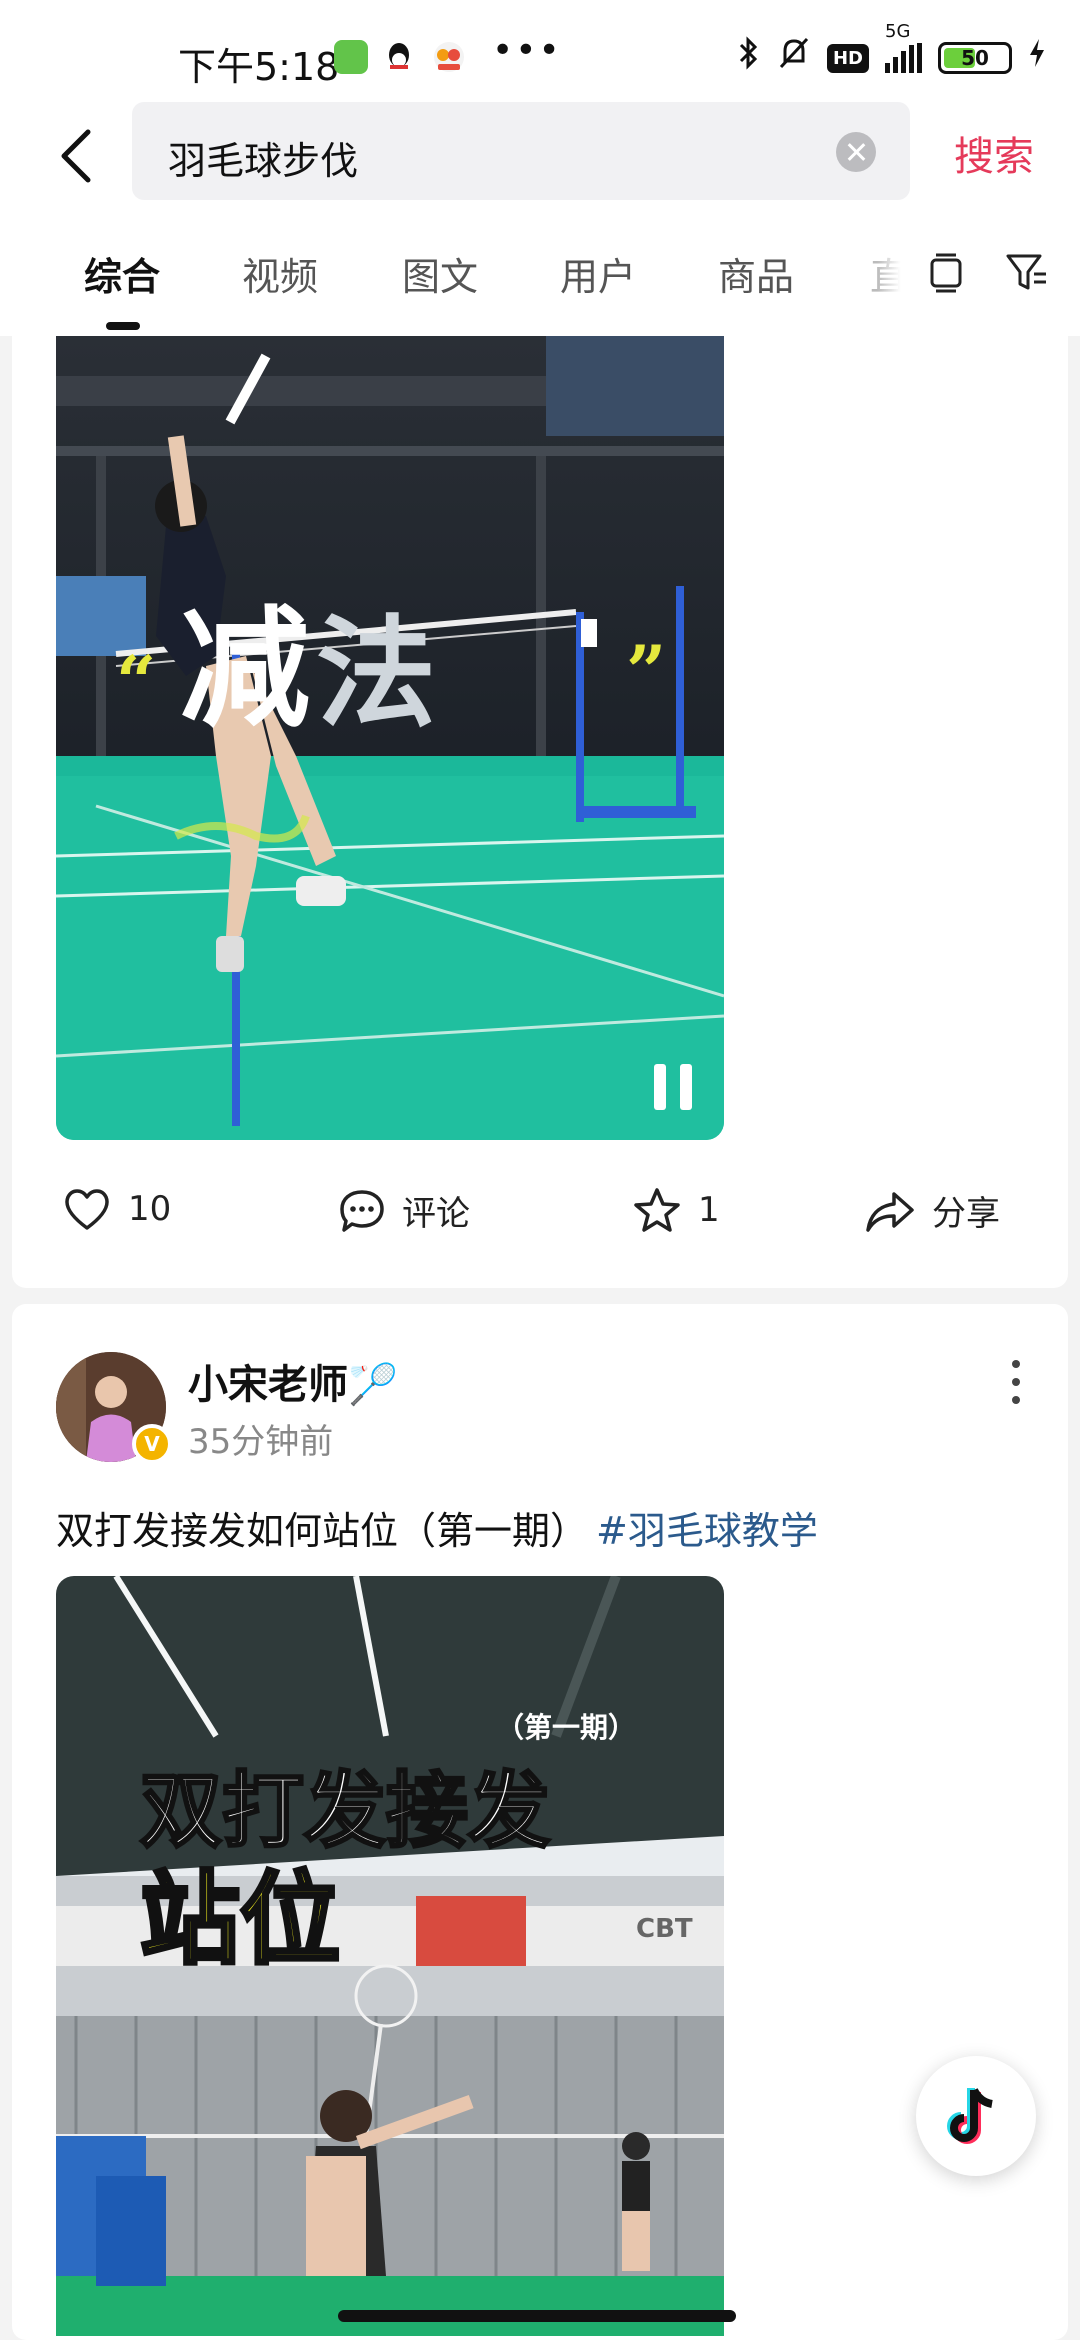 The image size is (1080, 2340). I want to click on tab-indicator, so click(123, 326).